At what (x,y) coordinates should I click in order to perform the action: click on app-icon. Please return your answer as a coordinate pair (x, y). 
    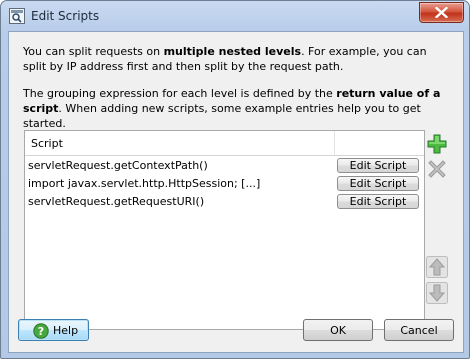
    Looking at the image, I should click on (17, 16).